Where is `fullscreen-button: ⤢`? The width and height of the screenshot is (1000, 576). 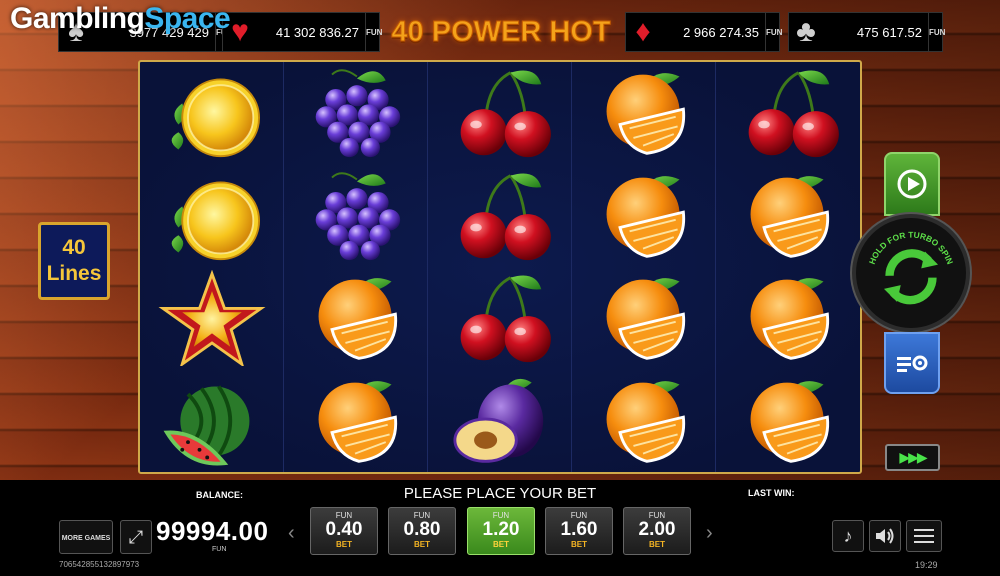 fullscreen-button: ⤢ is located at coordinates (136, 537).